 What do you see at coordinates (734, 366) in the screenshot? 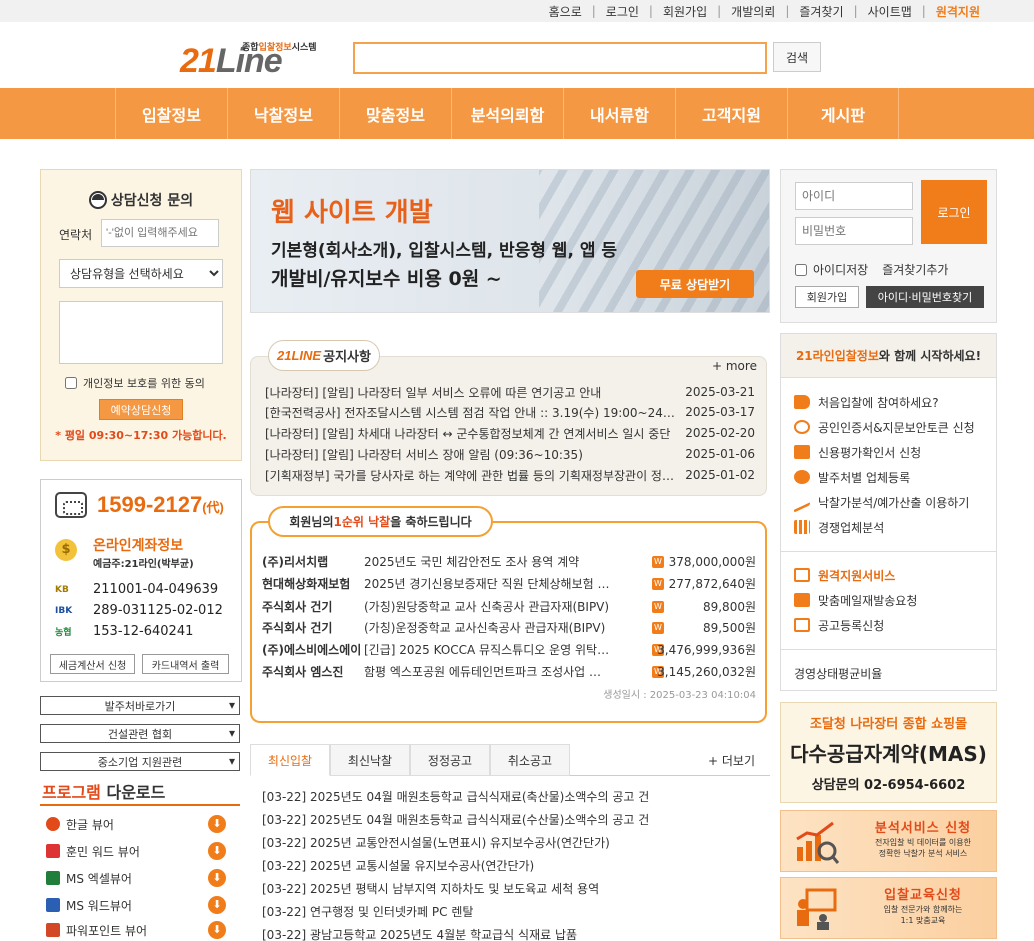
I see `notice-more-link: + more` at bounding box center [734, 366].